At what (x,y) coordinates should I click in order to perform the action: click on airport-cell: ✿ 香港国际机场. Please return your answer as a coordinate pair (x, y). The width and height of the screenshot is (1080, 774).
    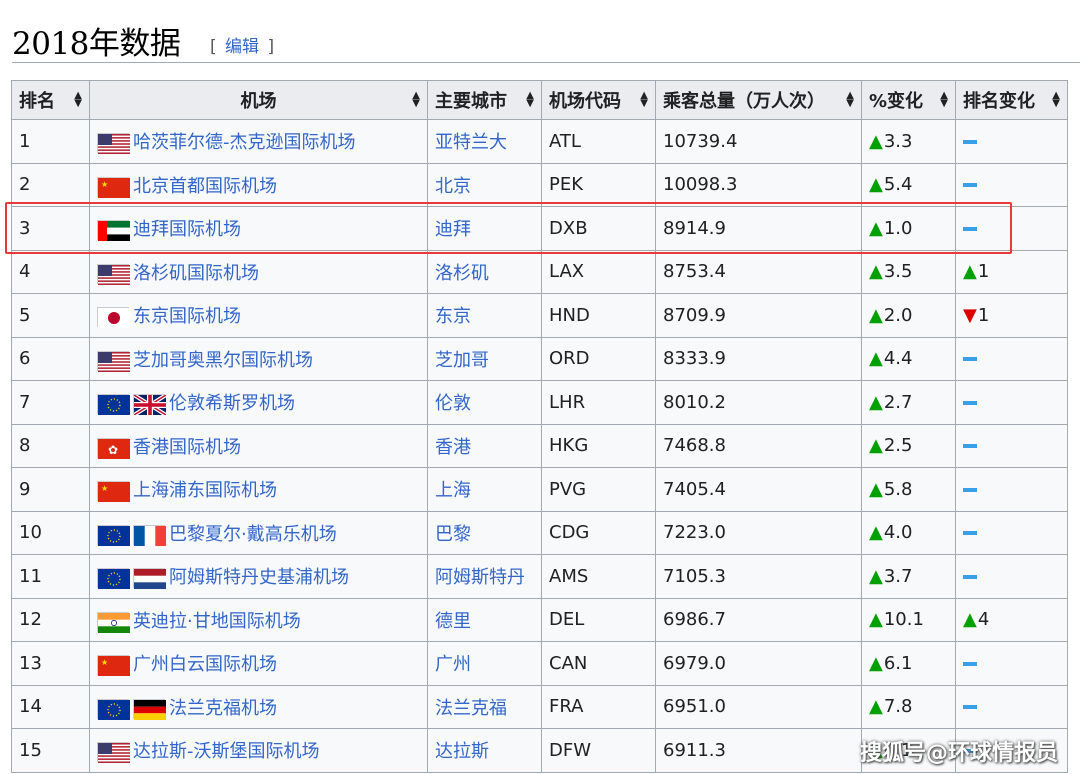
    Looking at the image, I should click on (258, 445).